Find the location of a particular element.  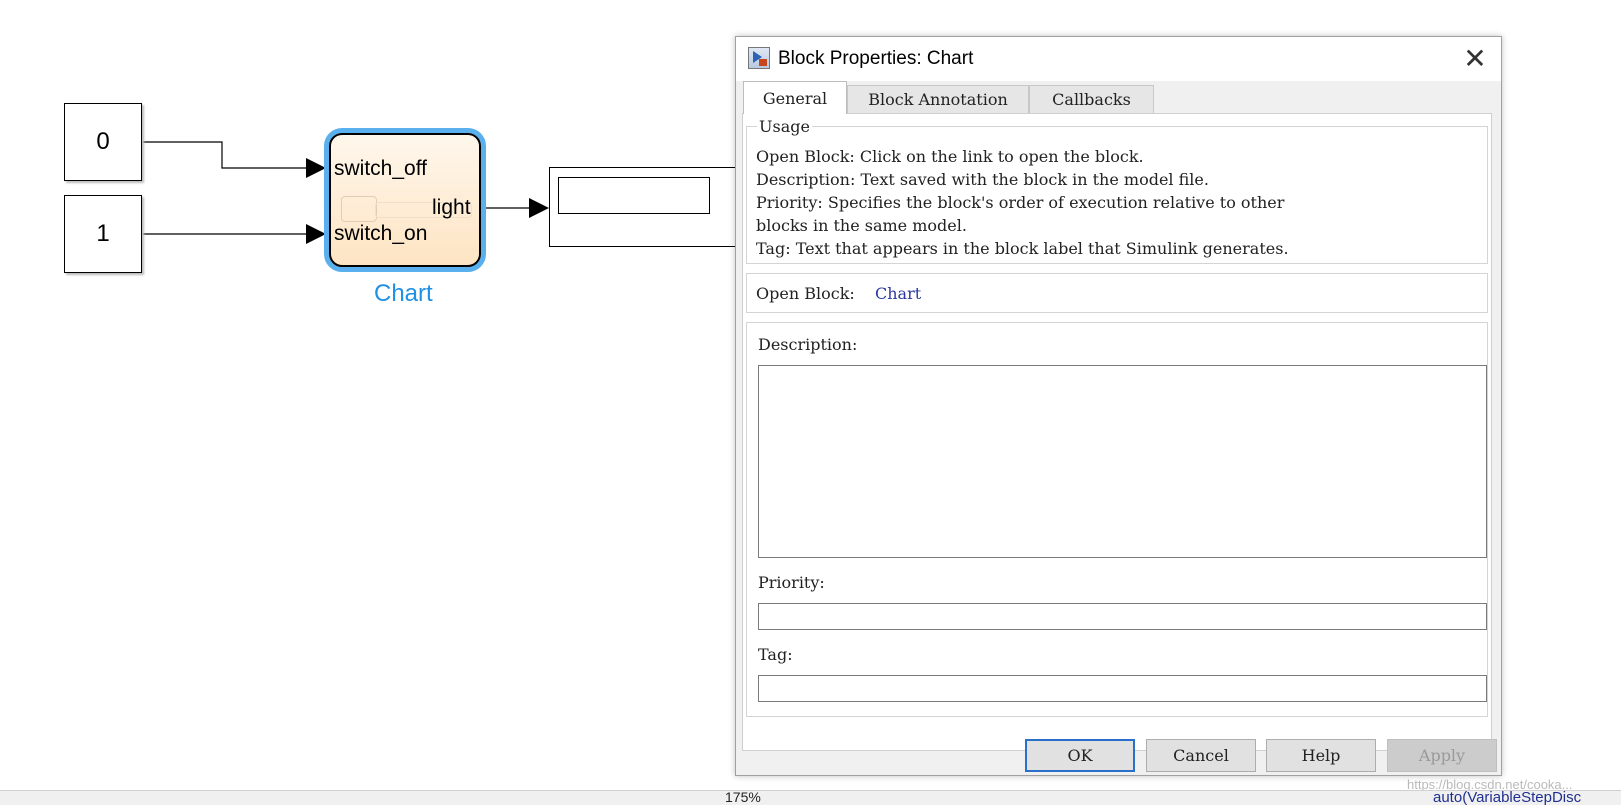

priority-label: Priority: is located at coordinates (791, 582).